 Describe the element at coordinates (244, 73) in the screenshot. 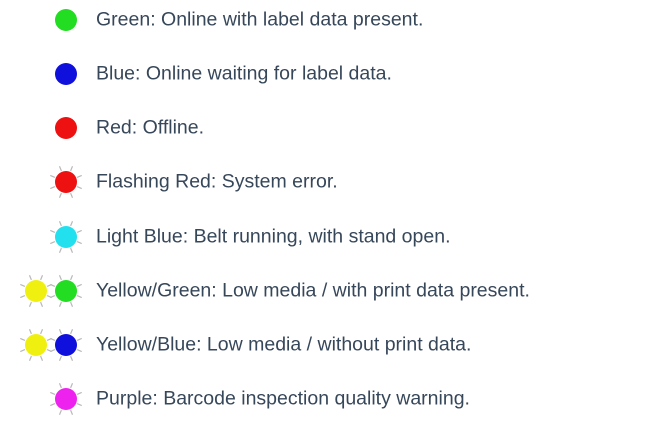

I see `legend-label: Blue: Online waiting for label data.` at that location.